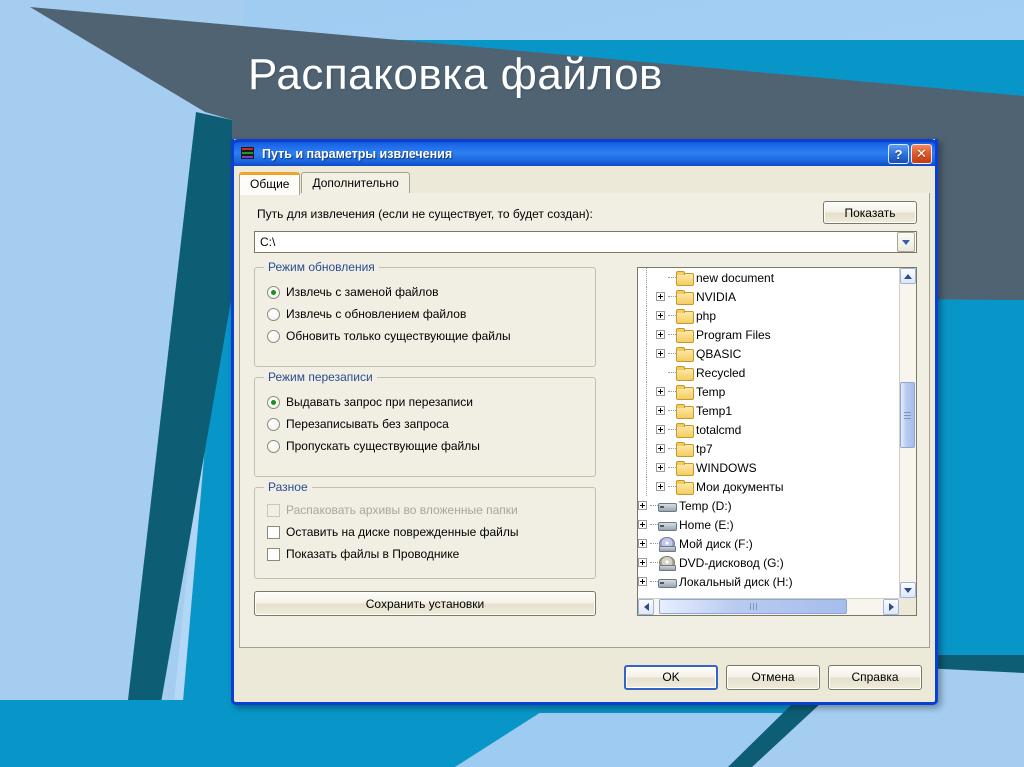 Image resolution: width=1024 pixels, height=767 pixels. What do you see at coordinates (768, 429) in the screenshot?
I see `tree-item: totalcmd` at bounding box center [768, 429].